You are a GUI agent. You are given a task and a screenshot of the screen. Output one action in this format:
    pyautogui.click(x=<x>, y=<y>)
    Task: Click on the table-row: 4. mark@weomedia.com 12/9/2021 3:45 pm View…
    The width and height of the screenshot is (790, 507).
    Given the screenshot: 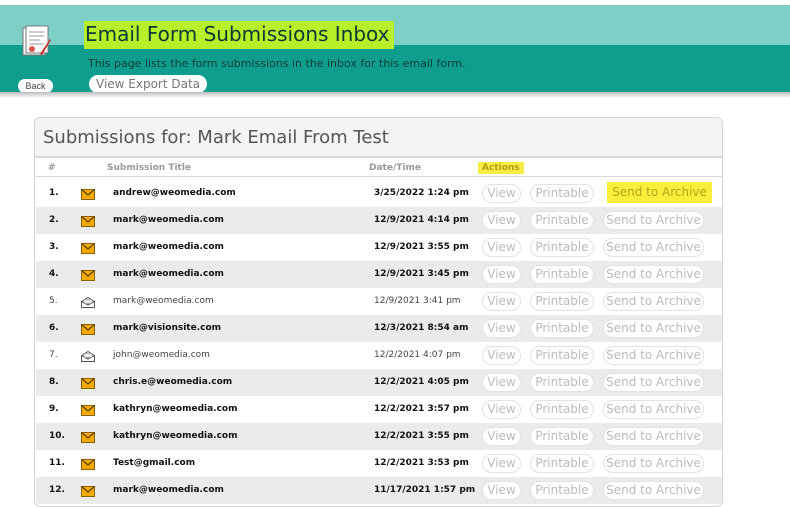 What is the action you would take?
    pyautogui.click(x=379, y=274)
    